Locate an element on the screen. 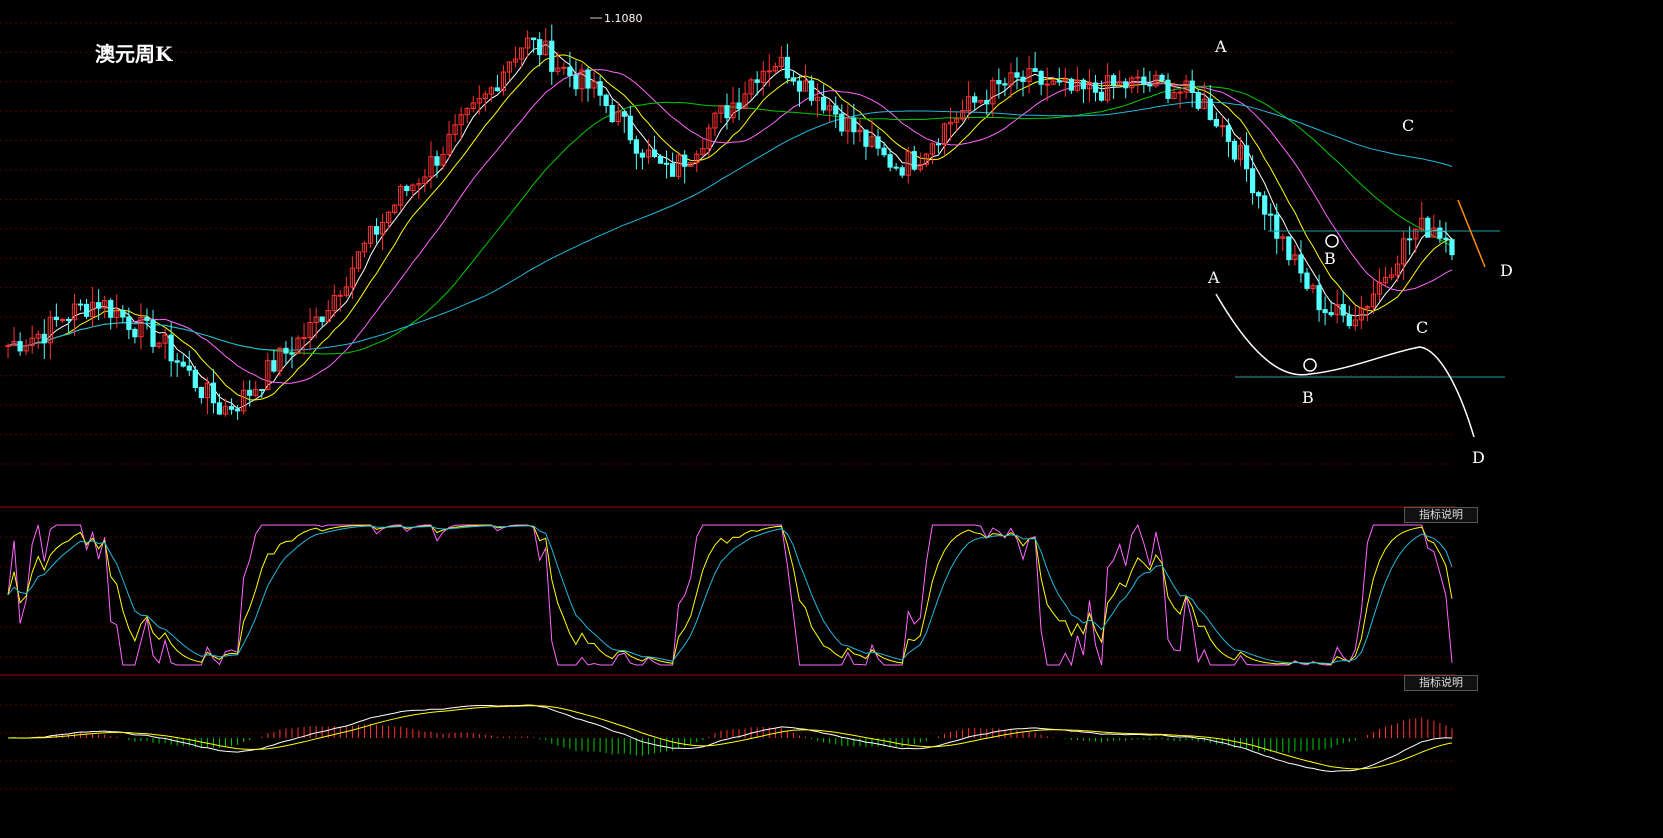 The height and width of the screenshot is (838, 1663). macd-dea-line is located at coordinates (730, 737).